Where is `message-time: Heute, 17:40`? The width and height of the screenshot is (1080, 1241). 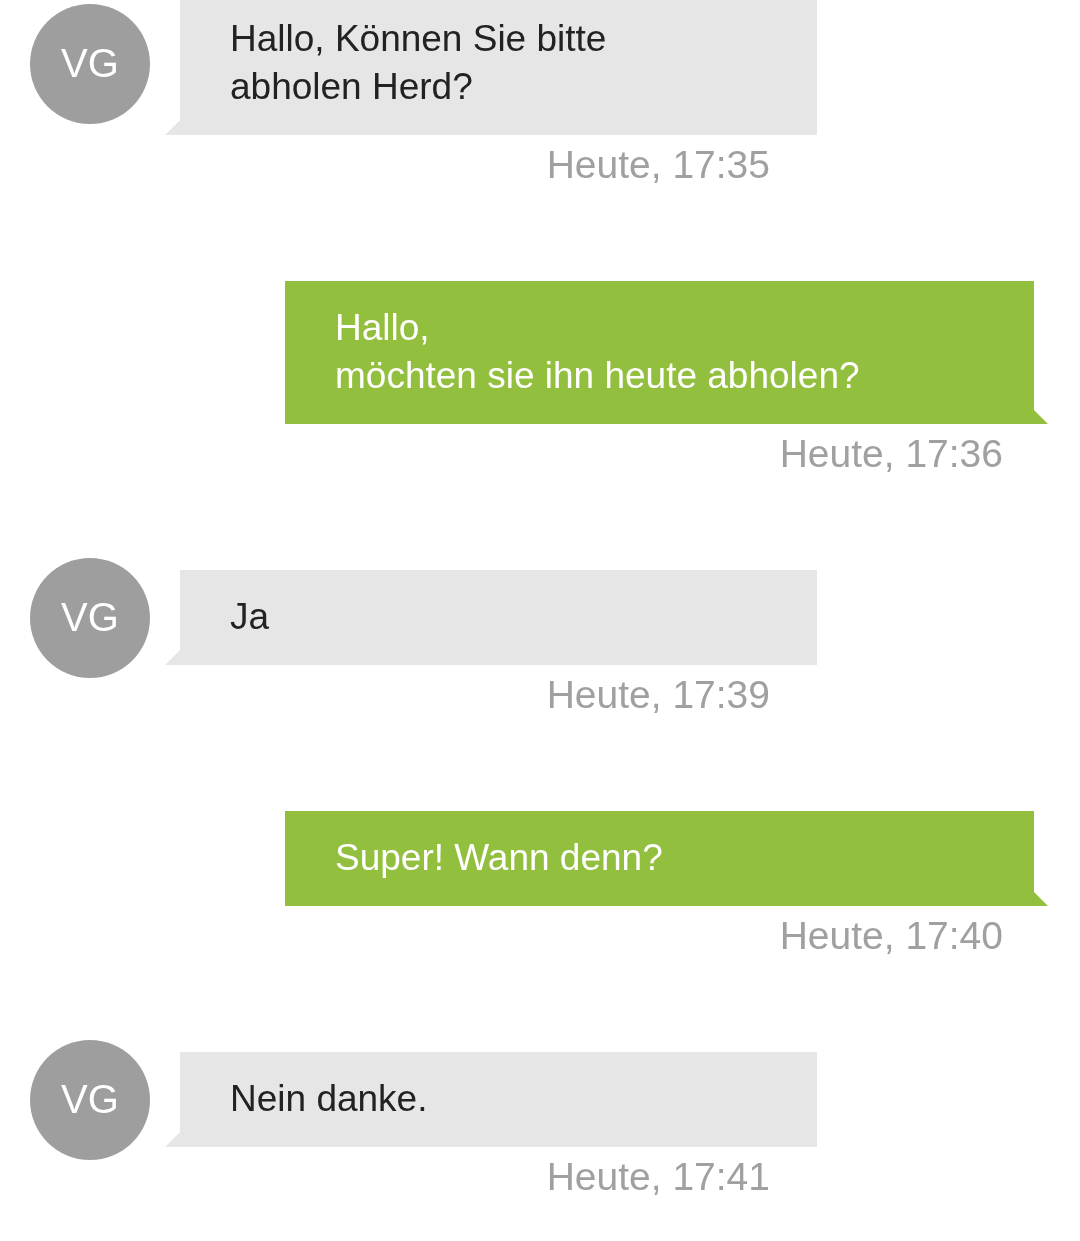 message-time: Heute, 17:40 is located at coordinates (891, 936).